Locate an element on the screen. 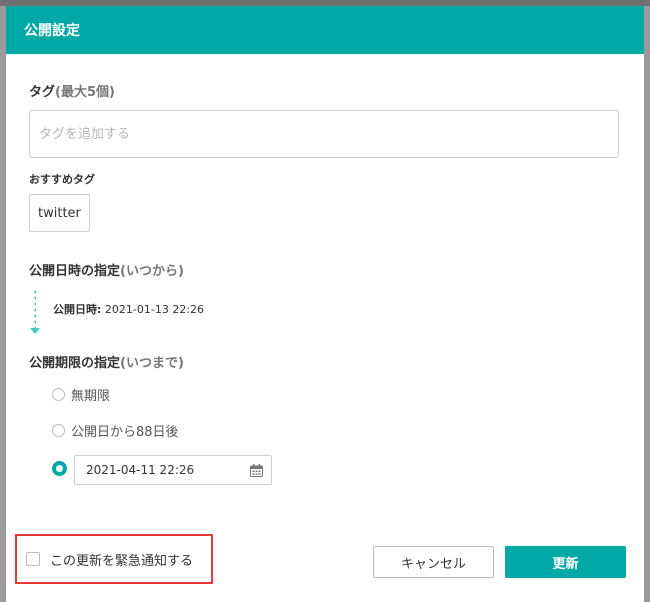  dialog-title: 公開設定 is located at coordinates (52, 31).